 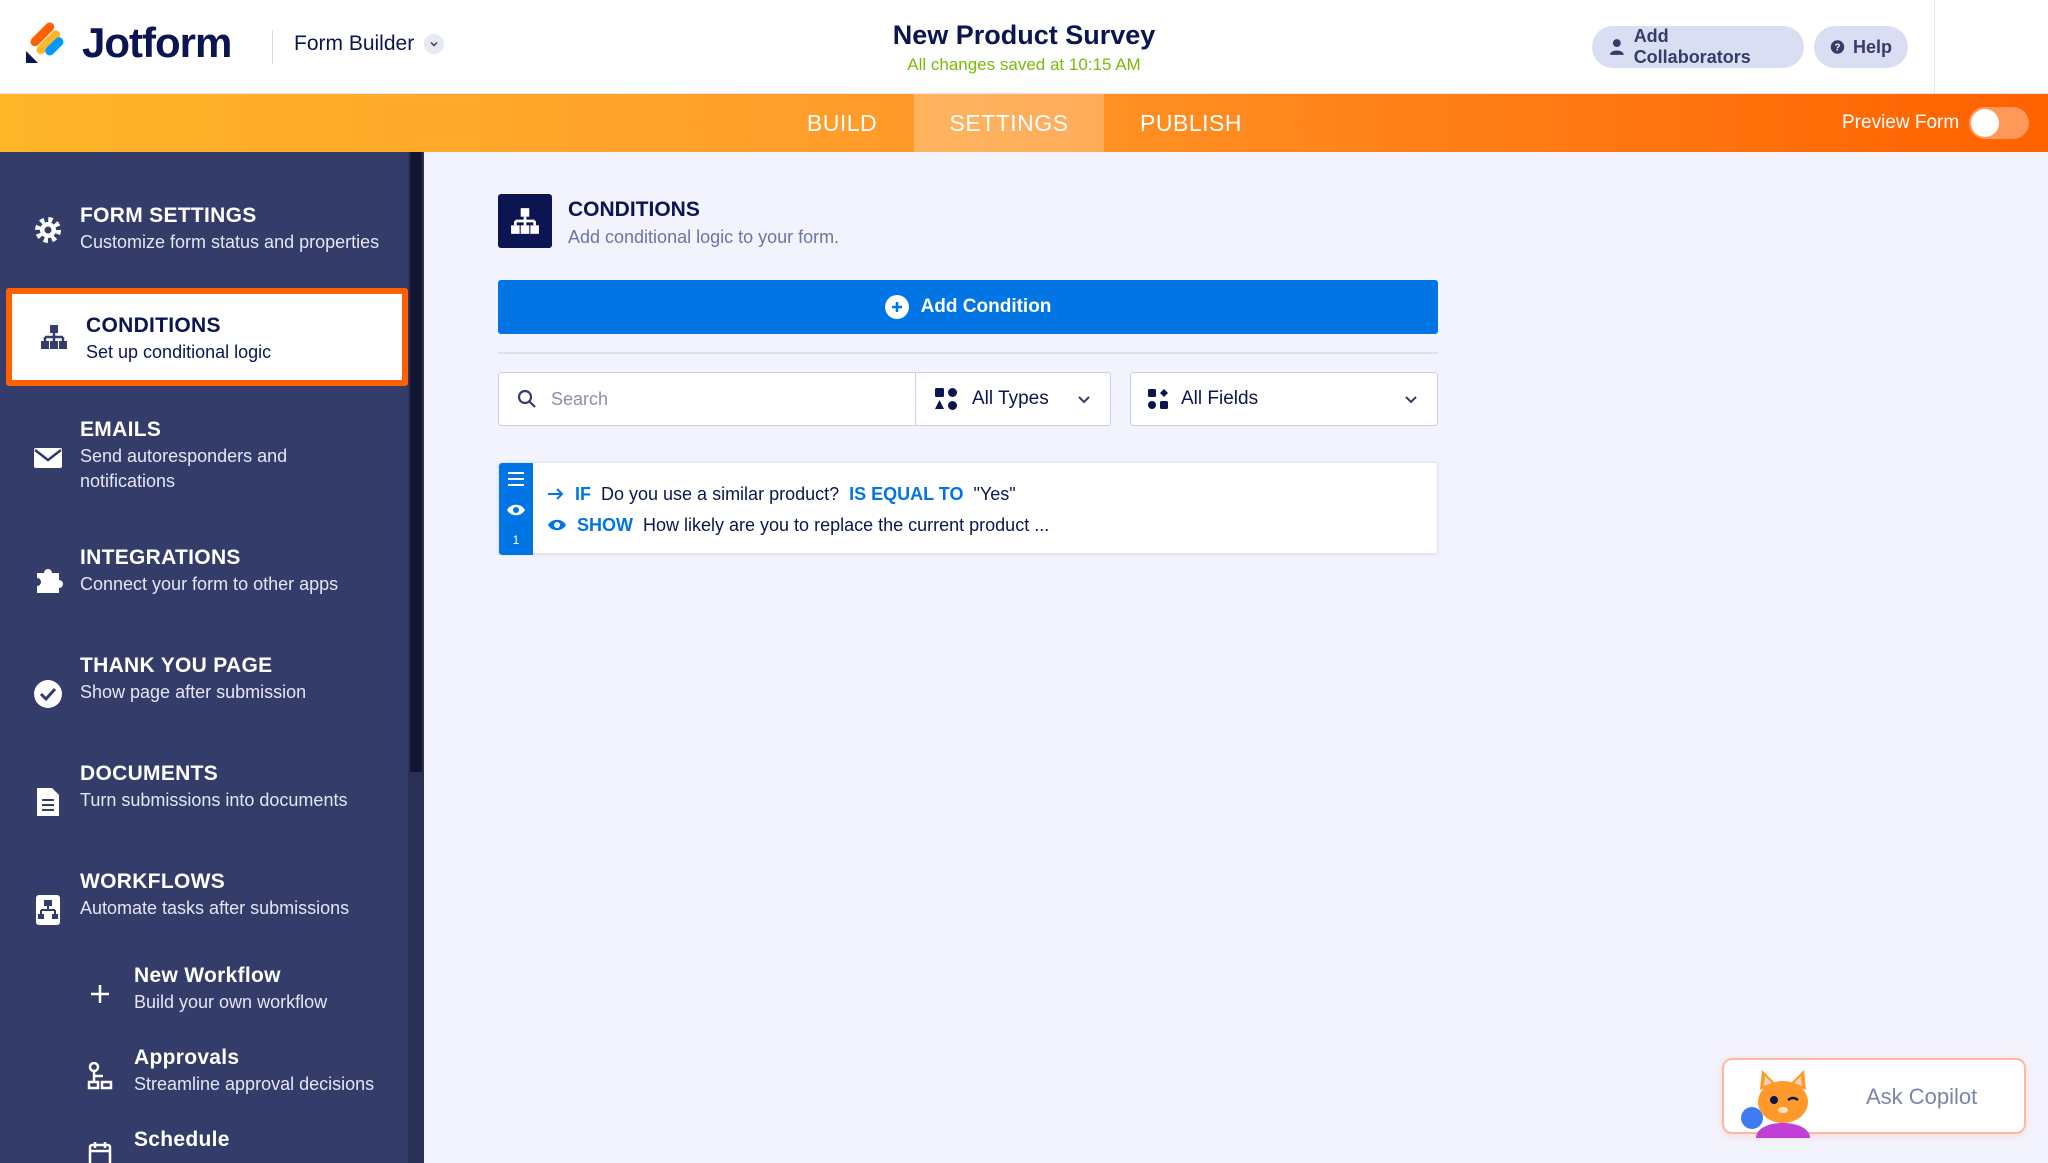 I want to click on sidebar-subitem-subtitle: Streamline approval decisions, so click(x=254, y=1084).